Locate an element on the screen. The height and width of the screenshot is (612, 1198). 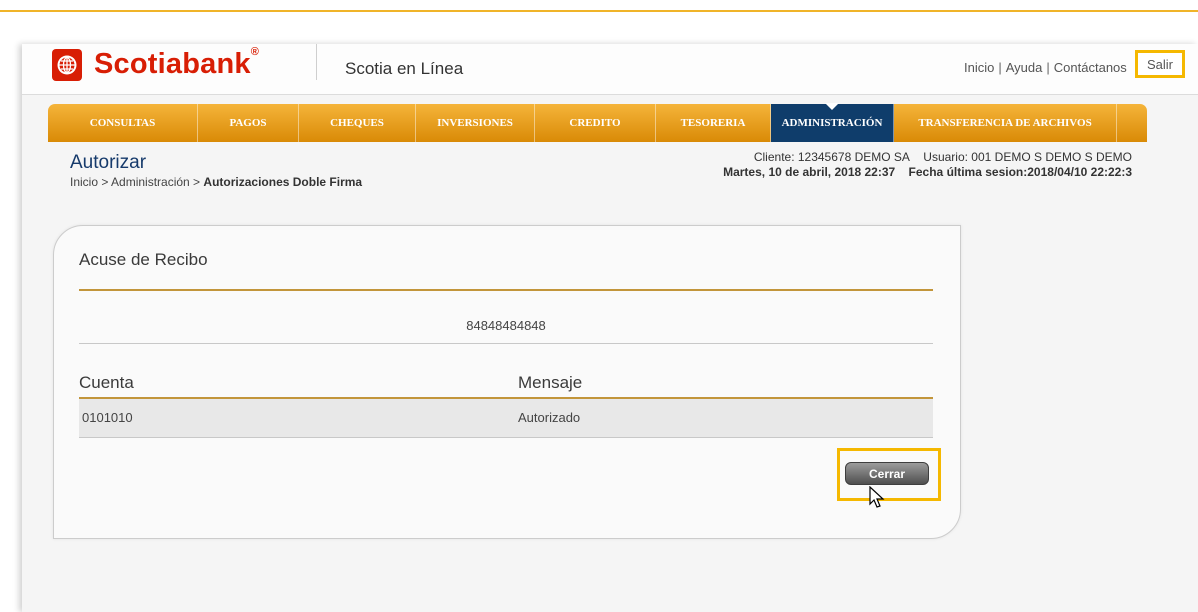
nav-item-inversiones: INVERSIONES is located at coordinates (475, 123).